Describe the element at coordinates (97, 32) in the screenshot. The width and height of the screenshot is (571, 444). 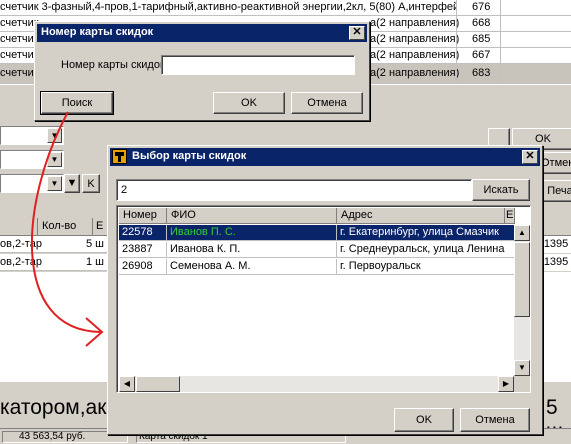
I see `dialog-title: Номер карты скидок` at that location.